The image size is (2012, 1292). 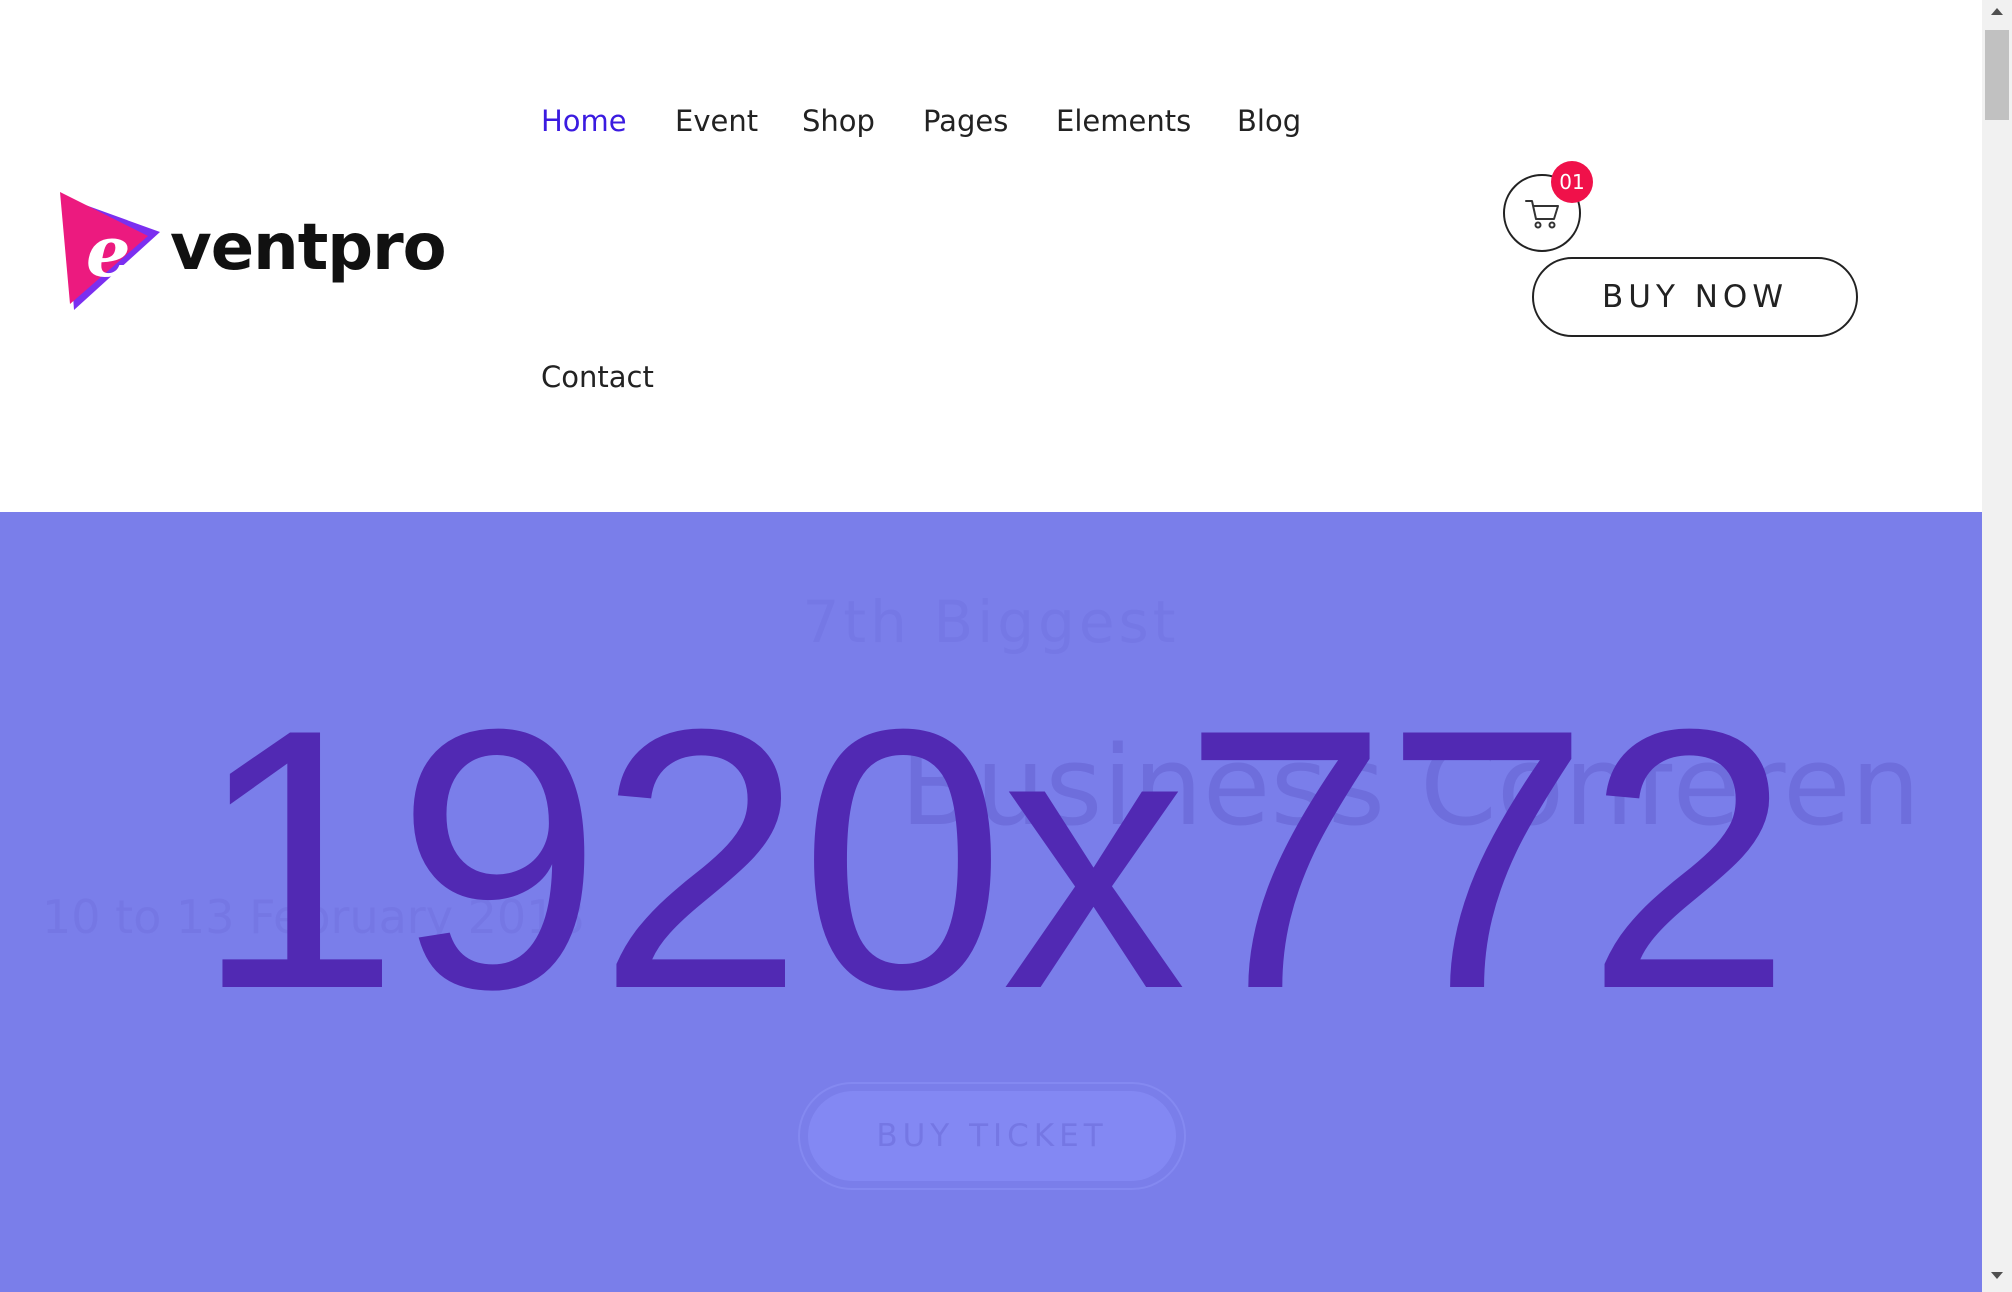 I want to click on buy-ticket-button: BUY TICKET, so click(x=992, y=1136).